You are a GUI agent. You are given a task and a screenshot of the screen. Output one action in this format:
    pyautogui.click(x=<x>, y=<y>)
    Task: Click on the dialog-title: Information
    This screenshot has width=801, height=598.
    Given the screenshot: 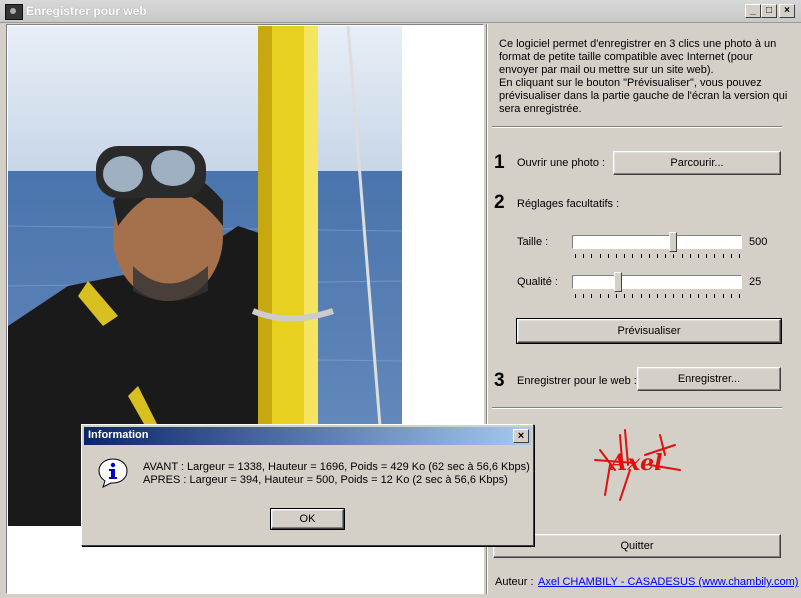 What is the action you would take?
    pyautogui.click(x=118, y=435)
    